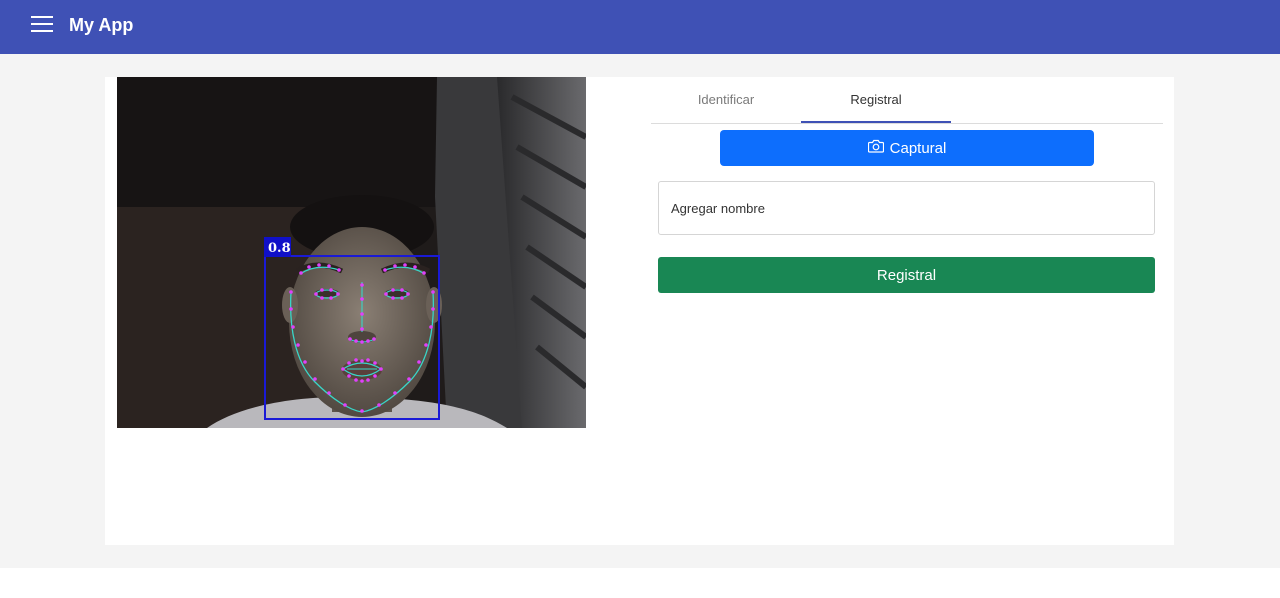 This screenshot has width=1280, height=598. I want to click on tab-registral: Registral, so click(876, 100).